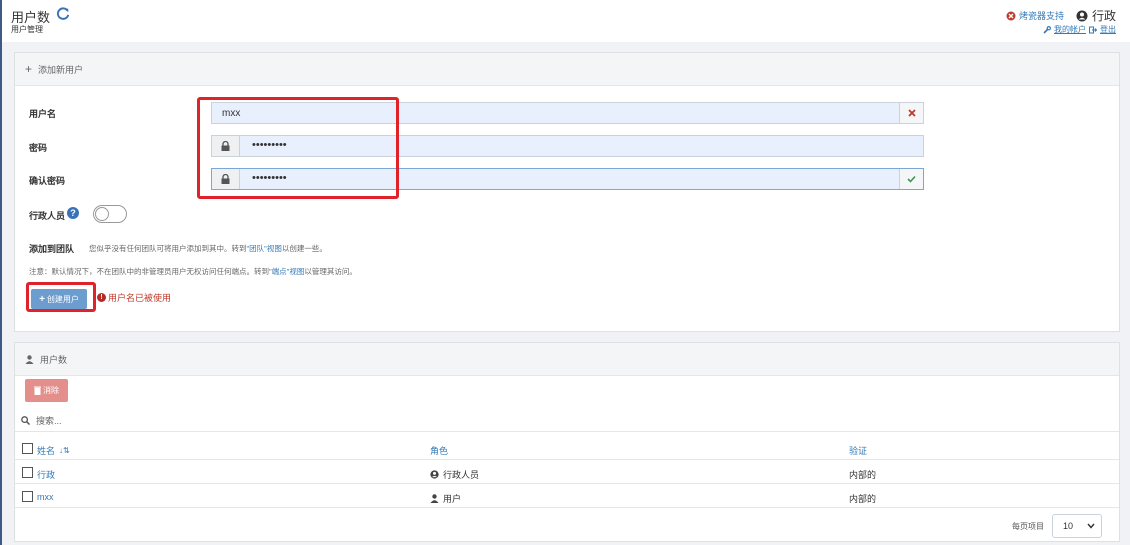 Image resolution: width=1130 pixels, height=545 pixels. I want to click on valid-indicator, so click(911, 179).